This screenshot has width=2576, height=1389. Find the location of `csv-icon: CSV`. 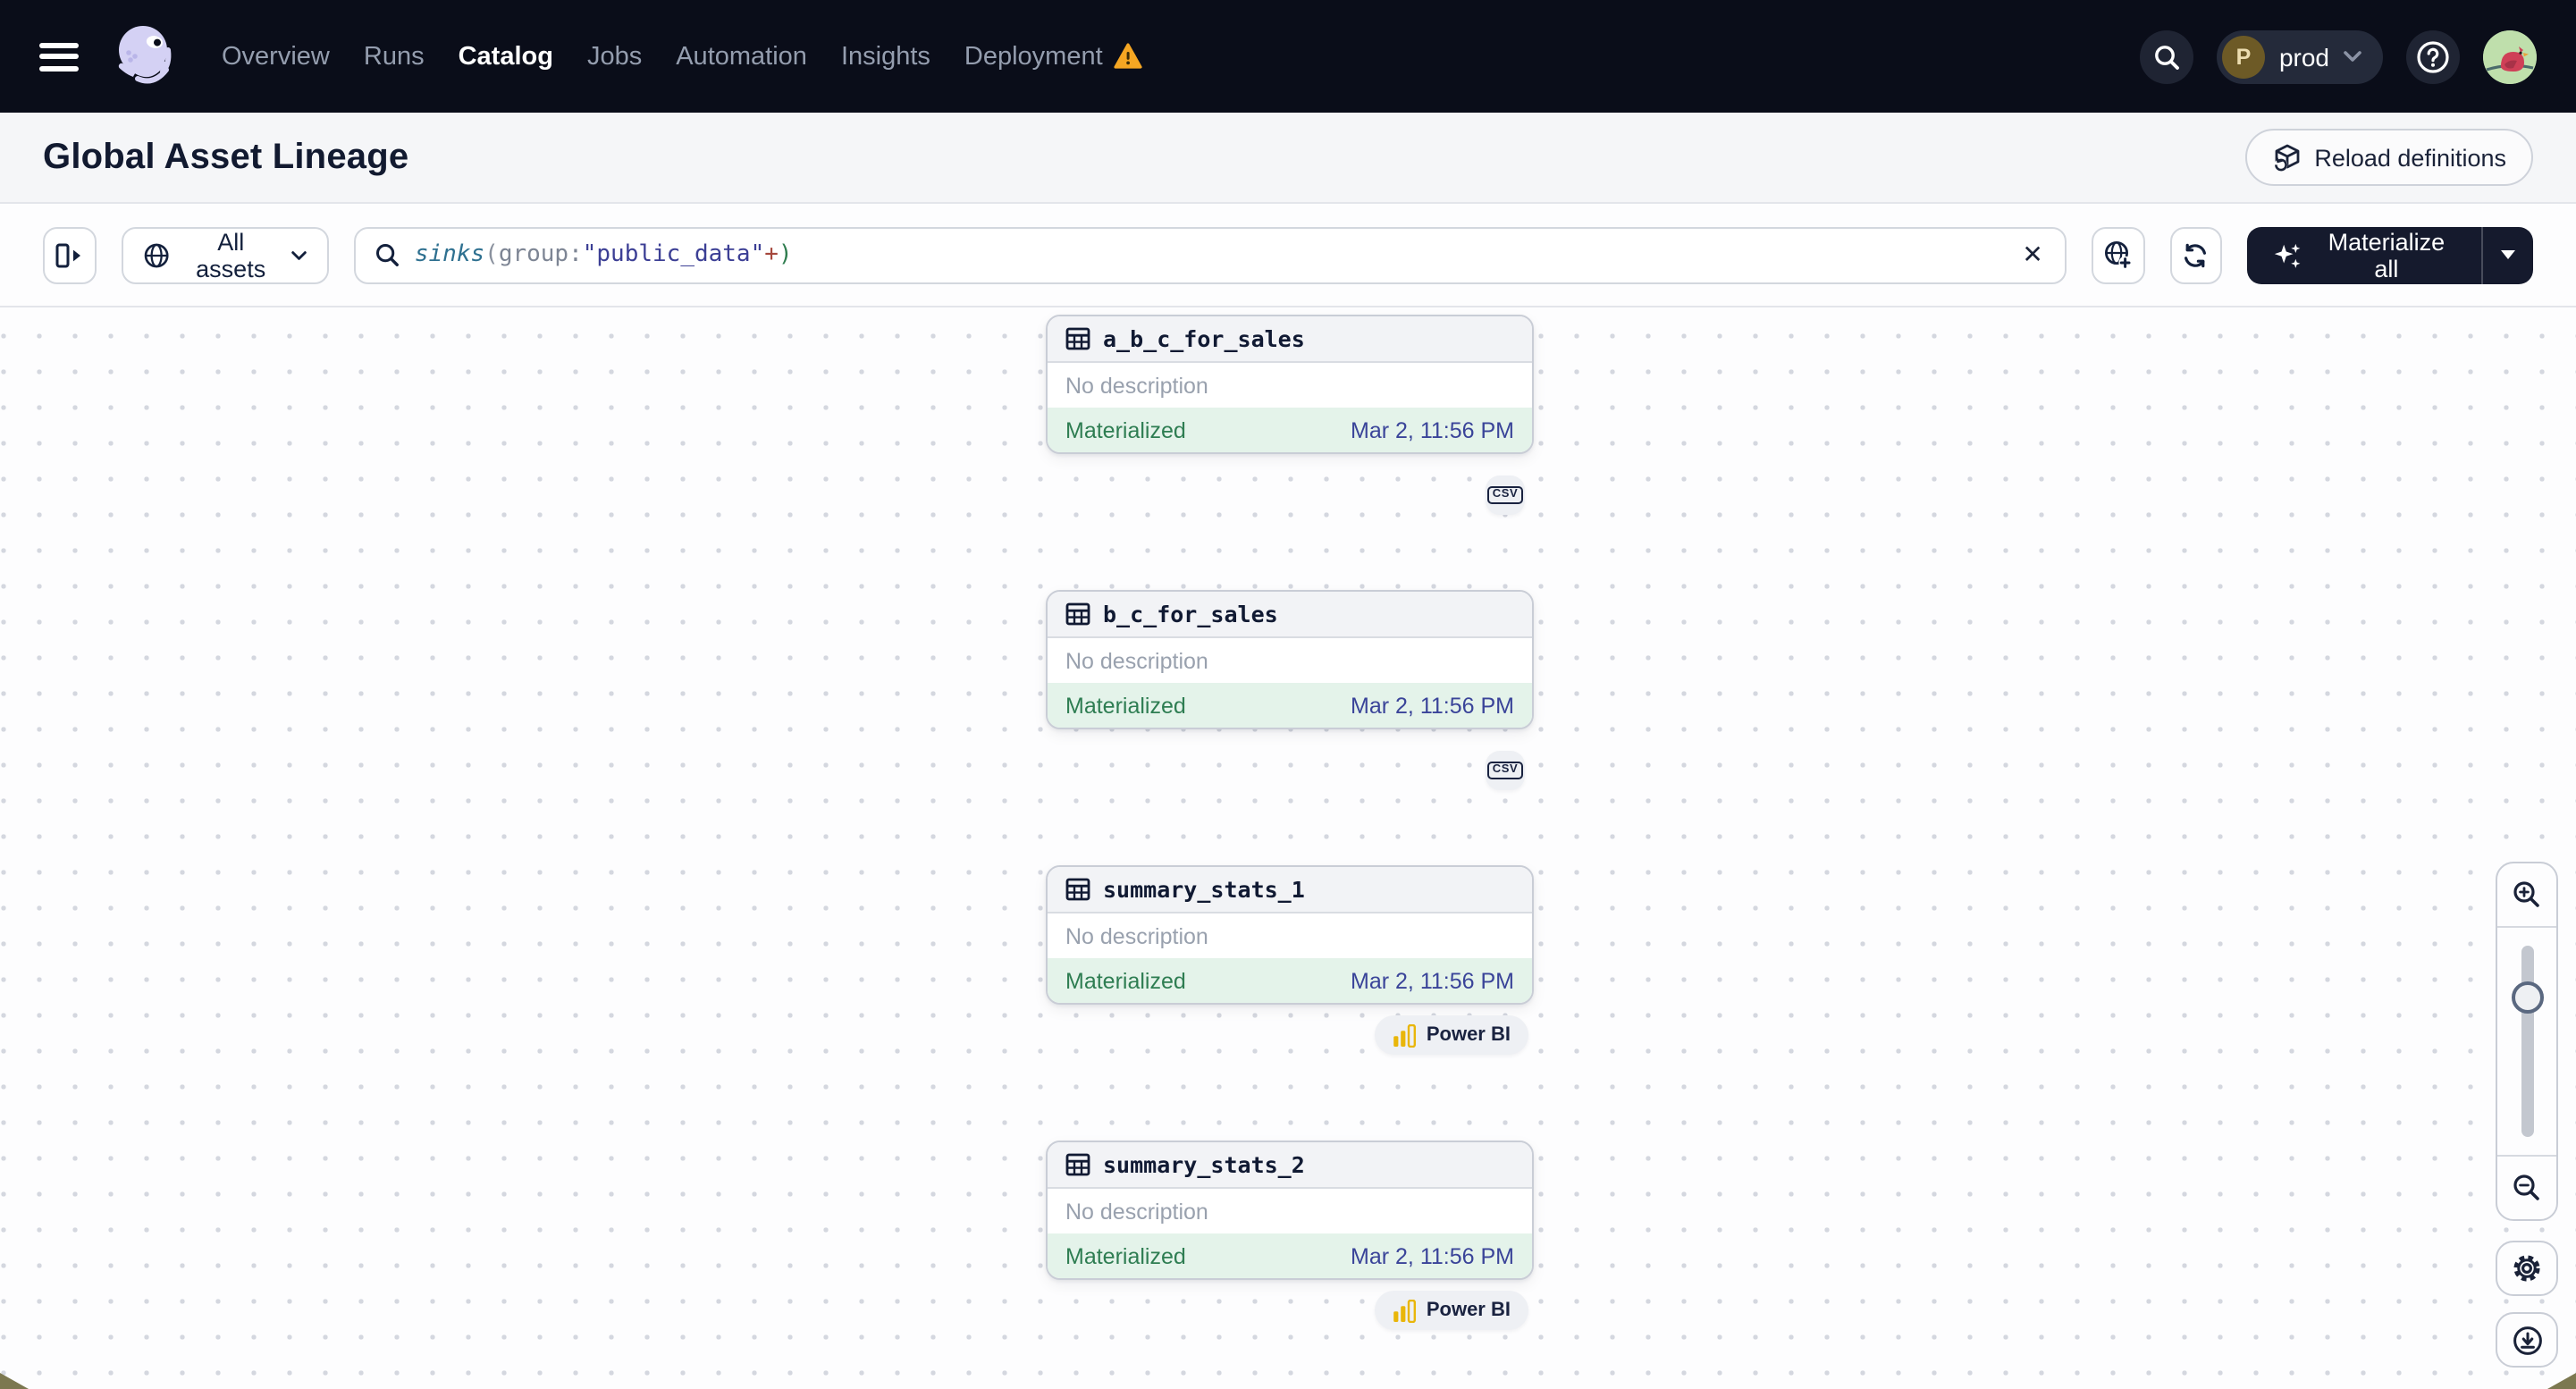

csv-icon: CSV is located at coordinates (1505, 495).